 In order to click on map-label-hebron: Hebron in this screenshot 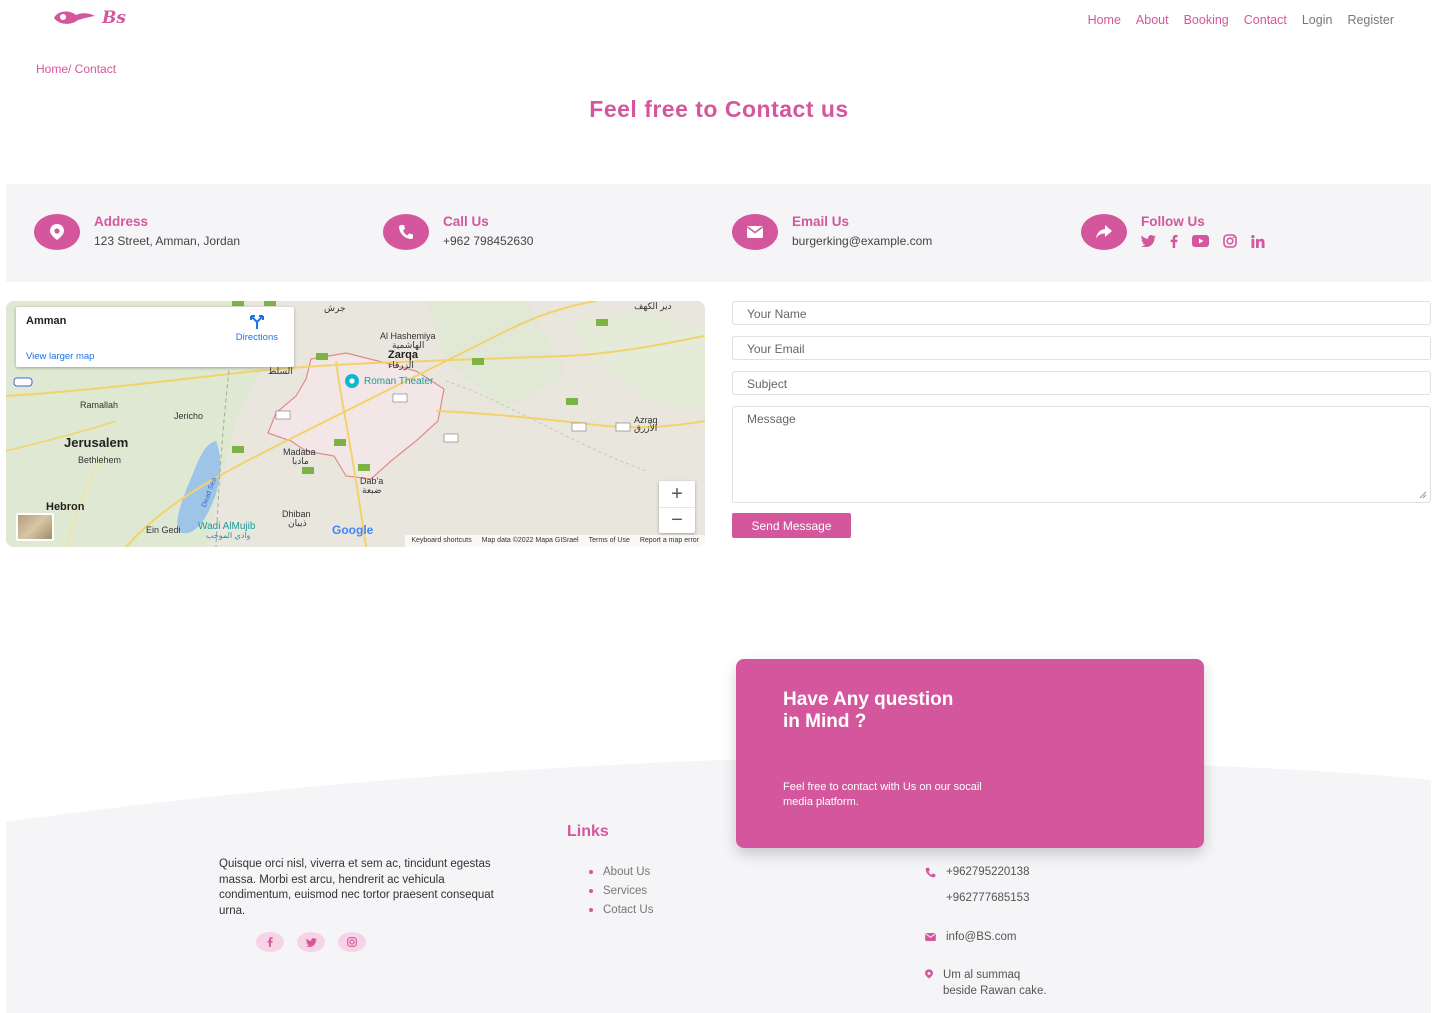, I will do `click(65, 507)`.